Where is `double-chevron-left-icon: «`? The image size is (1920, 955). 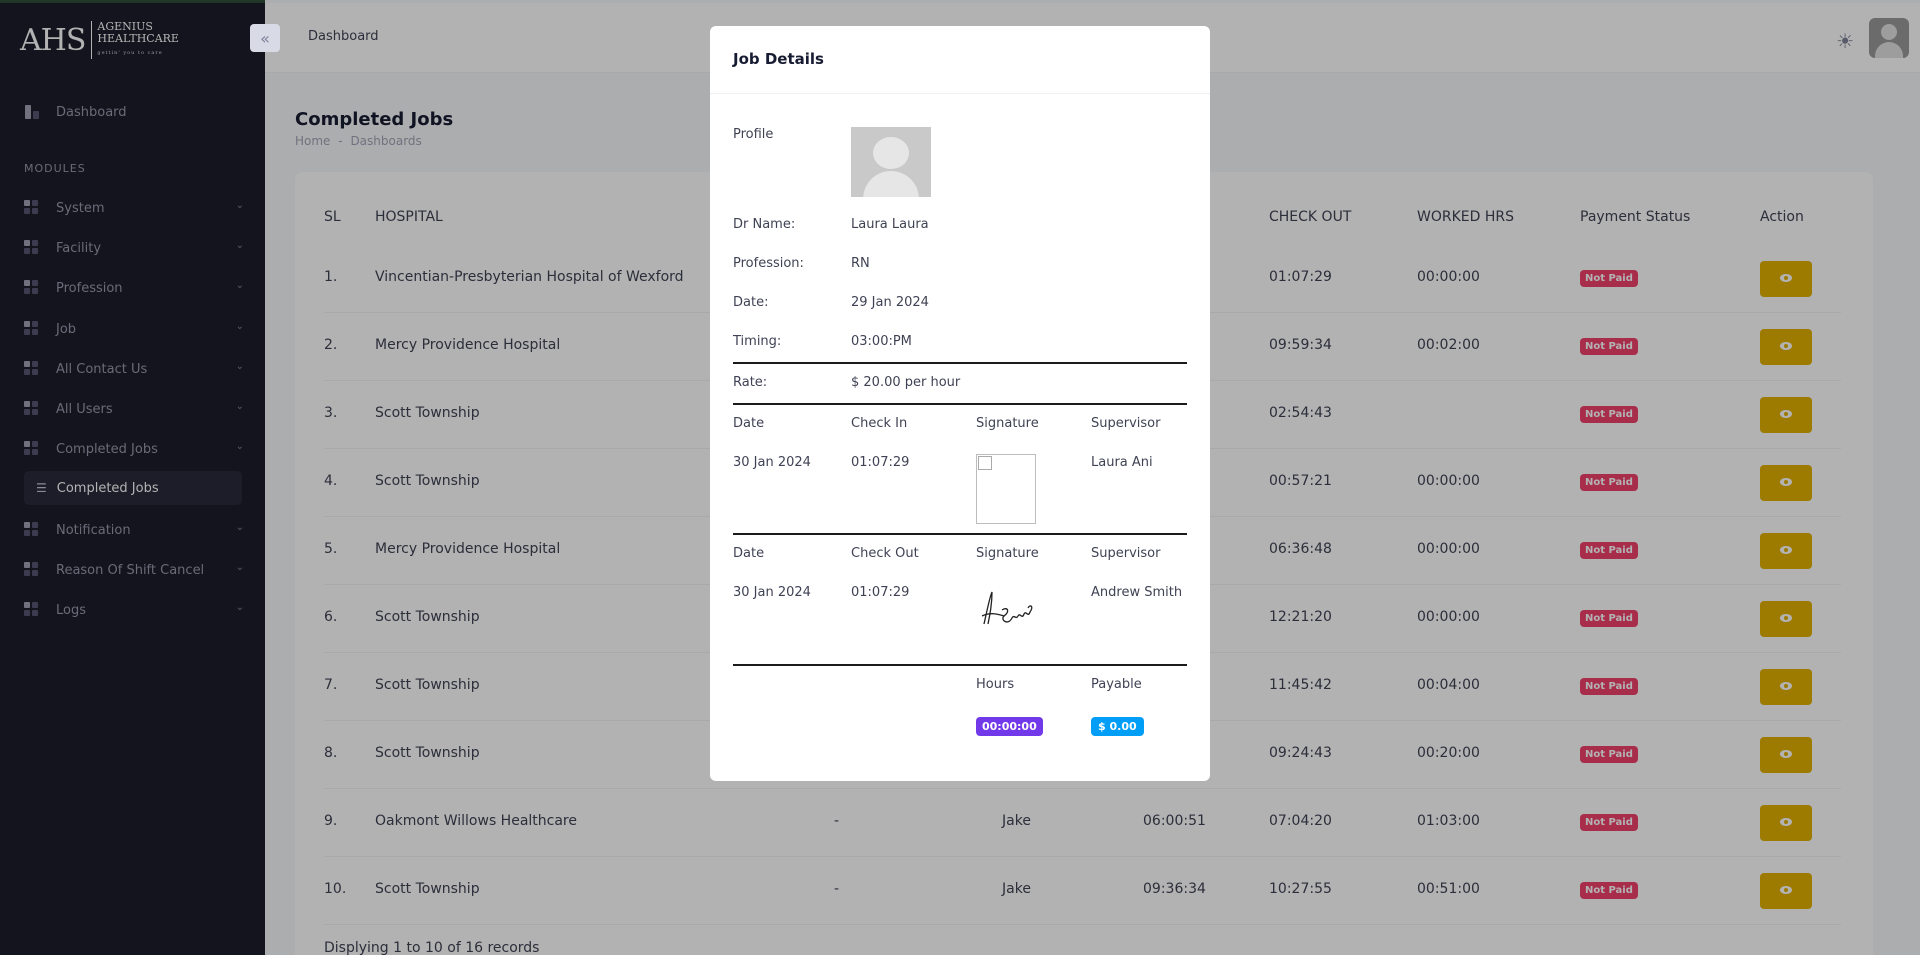 double-chevron-left-icon: « is located at coordinates (265, 38).